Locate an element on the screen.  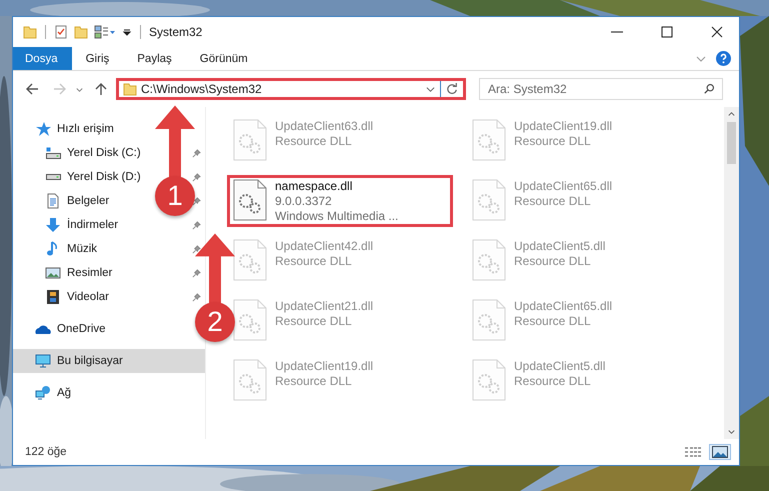
customize-caret-icon is located at coordinates (127, 32).